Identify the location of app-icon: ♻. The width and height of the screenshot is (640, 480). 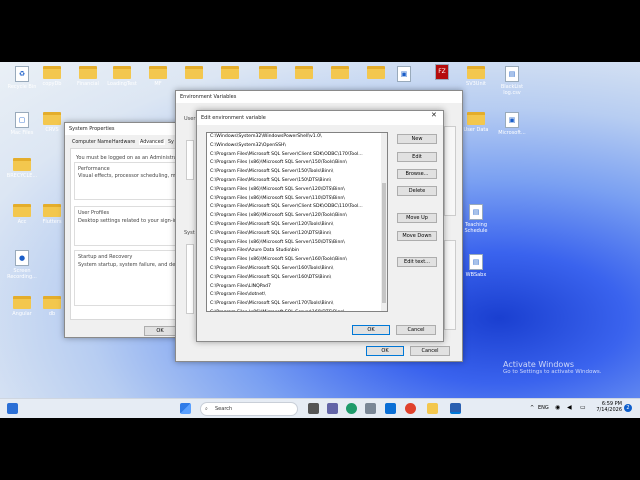
(22, 74).